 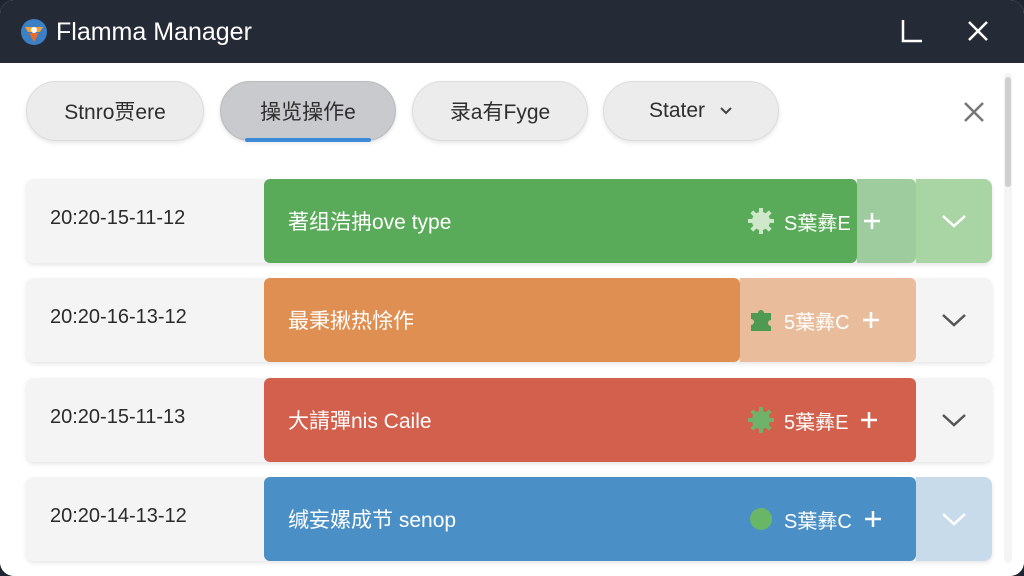 I want to click on circle-icon, so click(x=761, y=519).